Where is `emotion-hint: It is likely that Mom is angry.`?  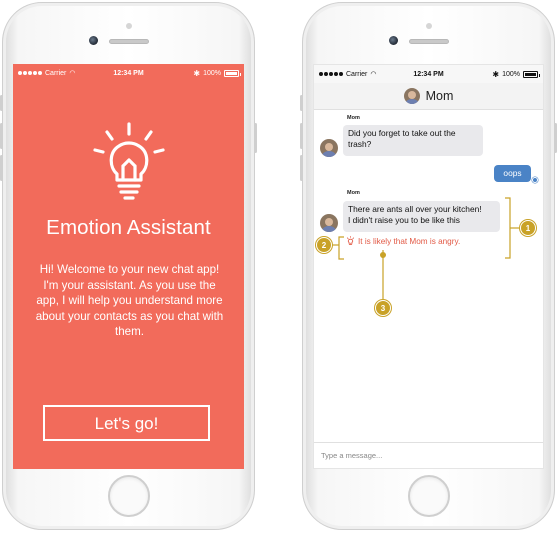 emotion-hint: It is likely that Mom is angry. is located at coordinates (403, 241).